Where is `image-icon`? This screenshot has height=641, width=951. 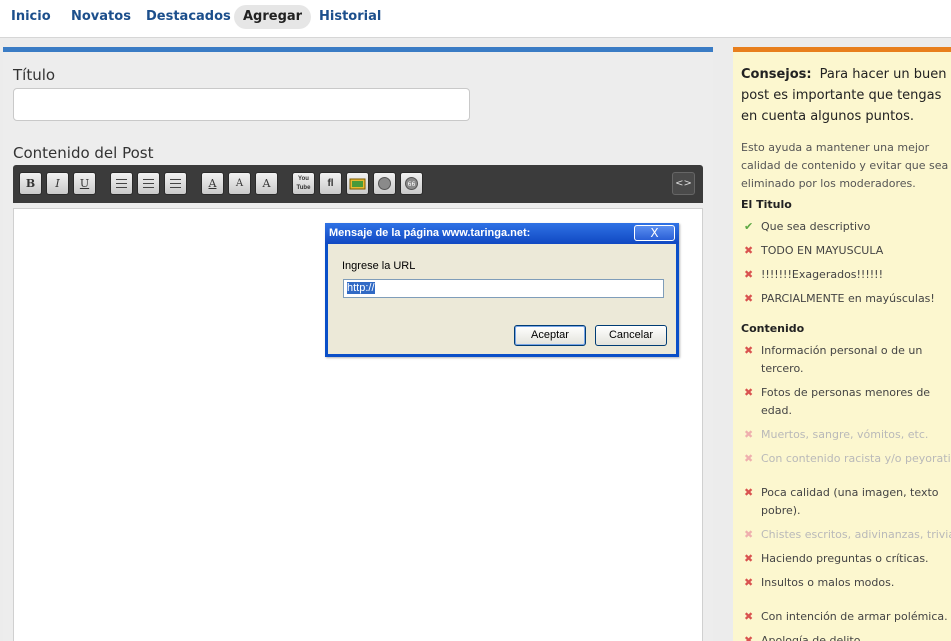
image-icon is located at coordinates (357, 184).